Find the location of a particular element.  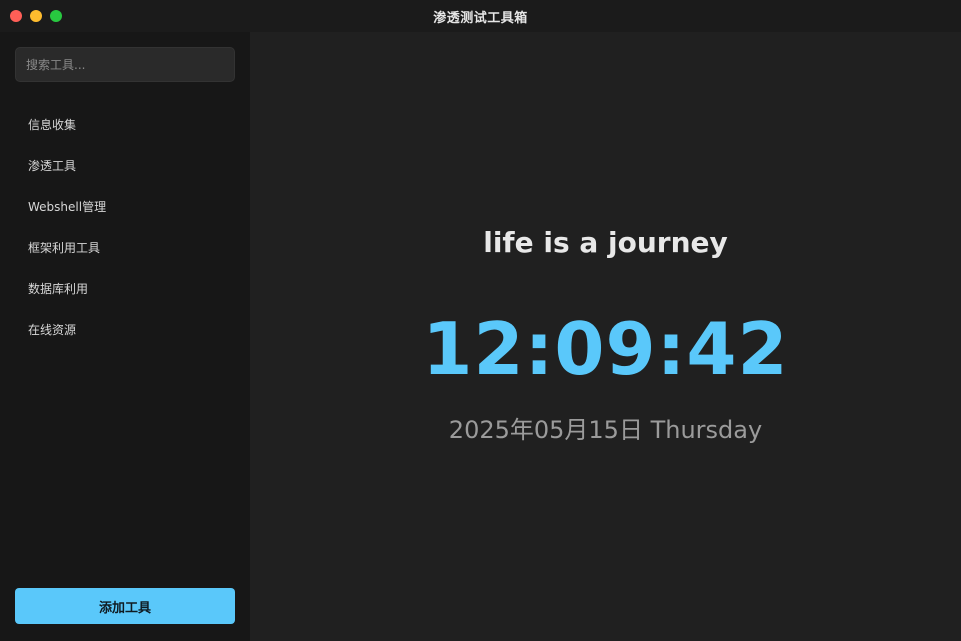

search-input is located at coordinates (125, 64).